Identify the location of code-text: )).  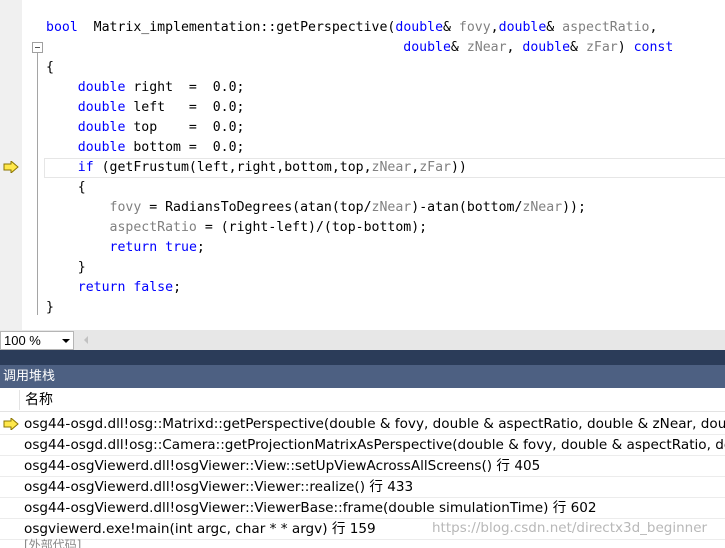
(458, 167).